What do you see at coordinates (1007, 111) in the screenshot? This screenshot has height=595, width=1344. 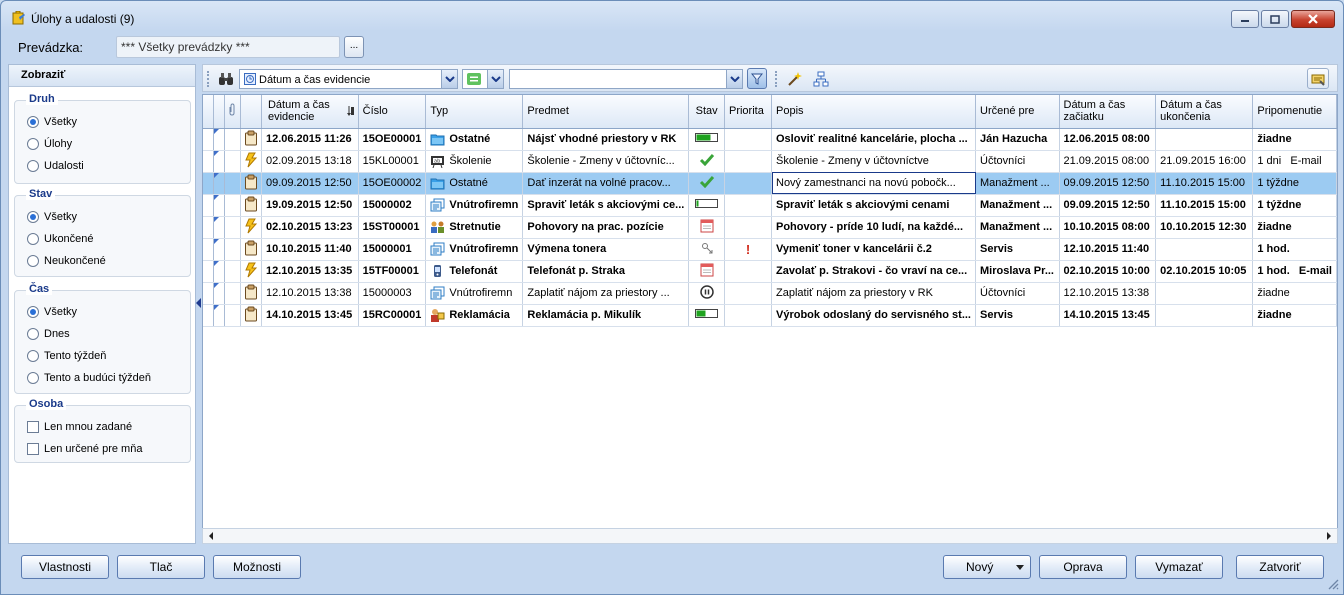 I see `column-label: Určené pre` at bounding box center [1007, 111].